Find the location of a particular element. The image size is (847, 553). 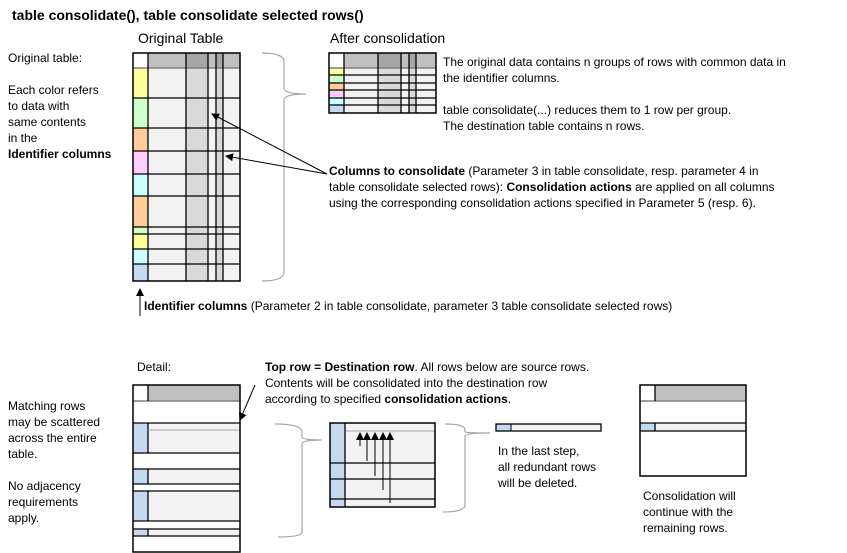

brace-original-to-after is located at coordinates (284, 167).